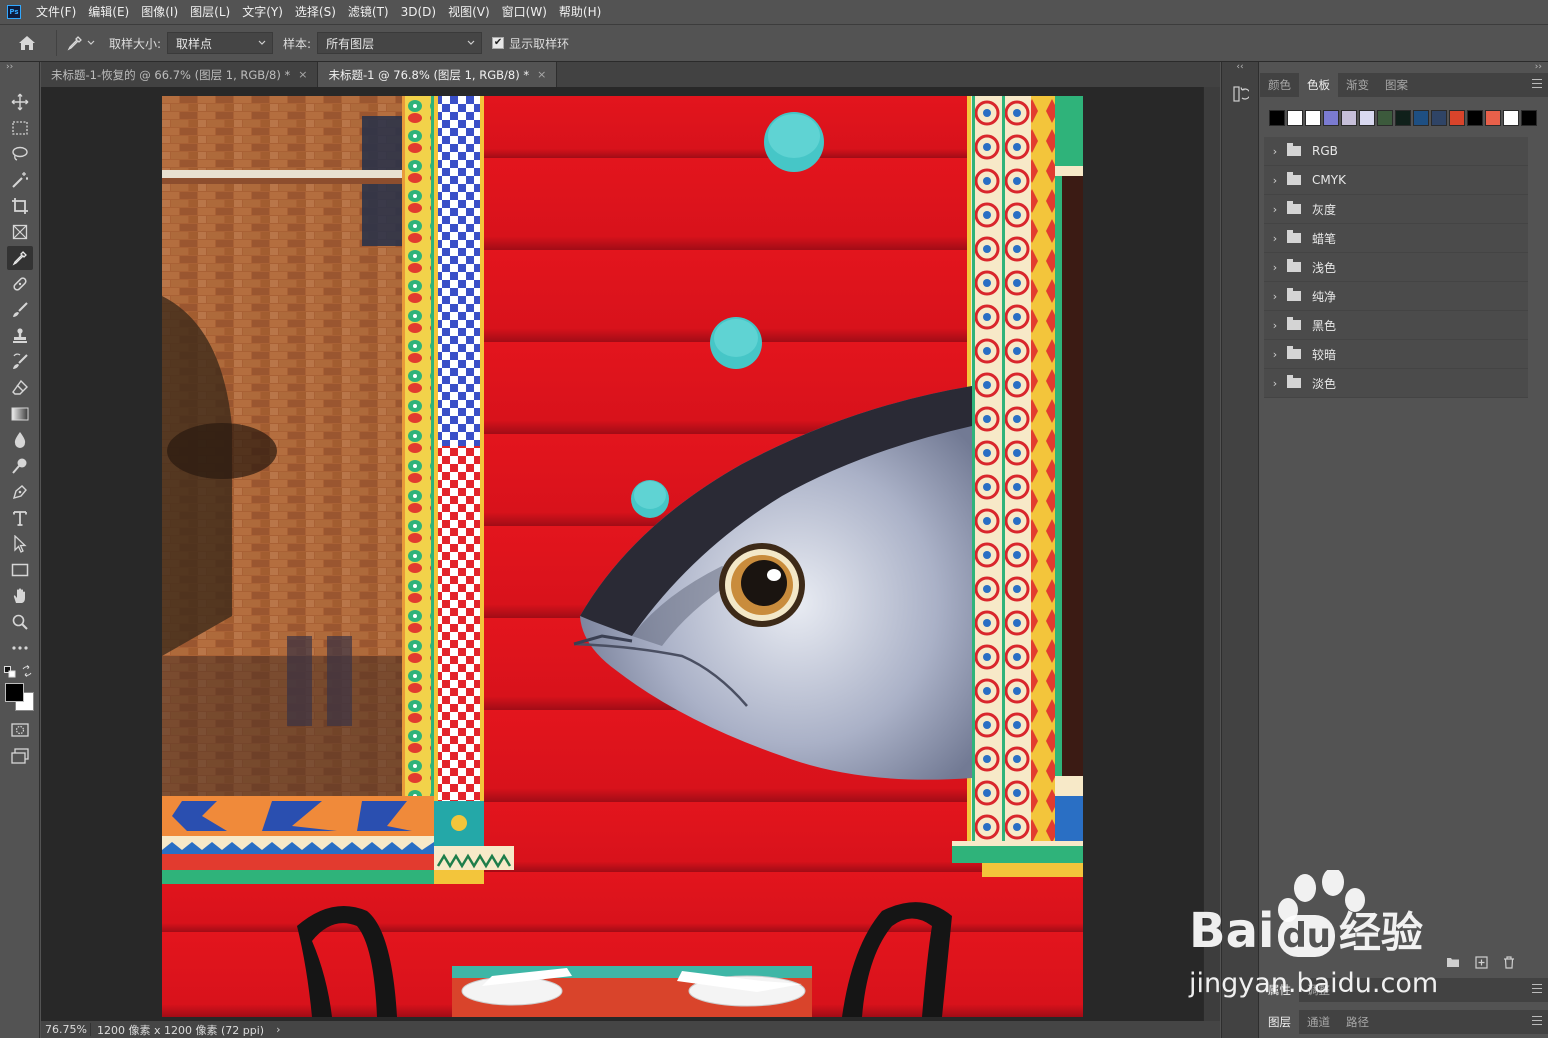 This screenshot has width=1548, height=1038. What do you see at coordinates (20, 440) in the screenshot?
I see `blur-tool` at bounding box center [20, 440].